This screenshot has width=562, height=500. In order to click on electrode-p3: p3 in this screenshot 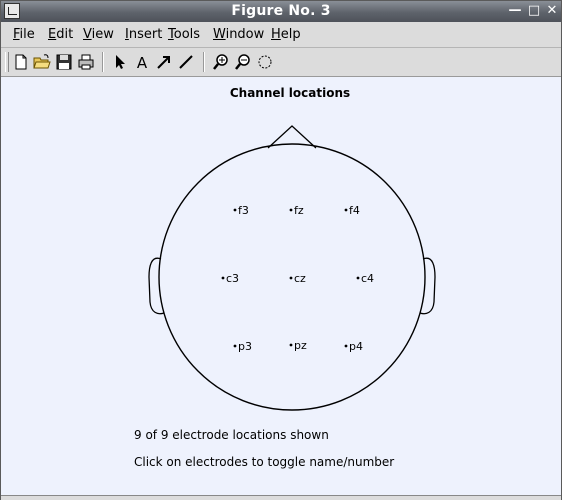, I will do `click(242, 346)`.